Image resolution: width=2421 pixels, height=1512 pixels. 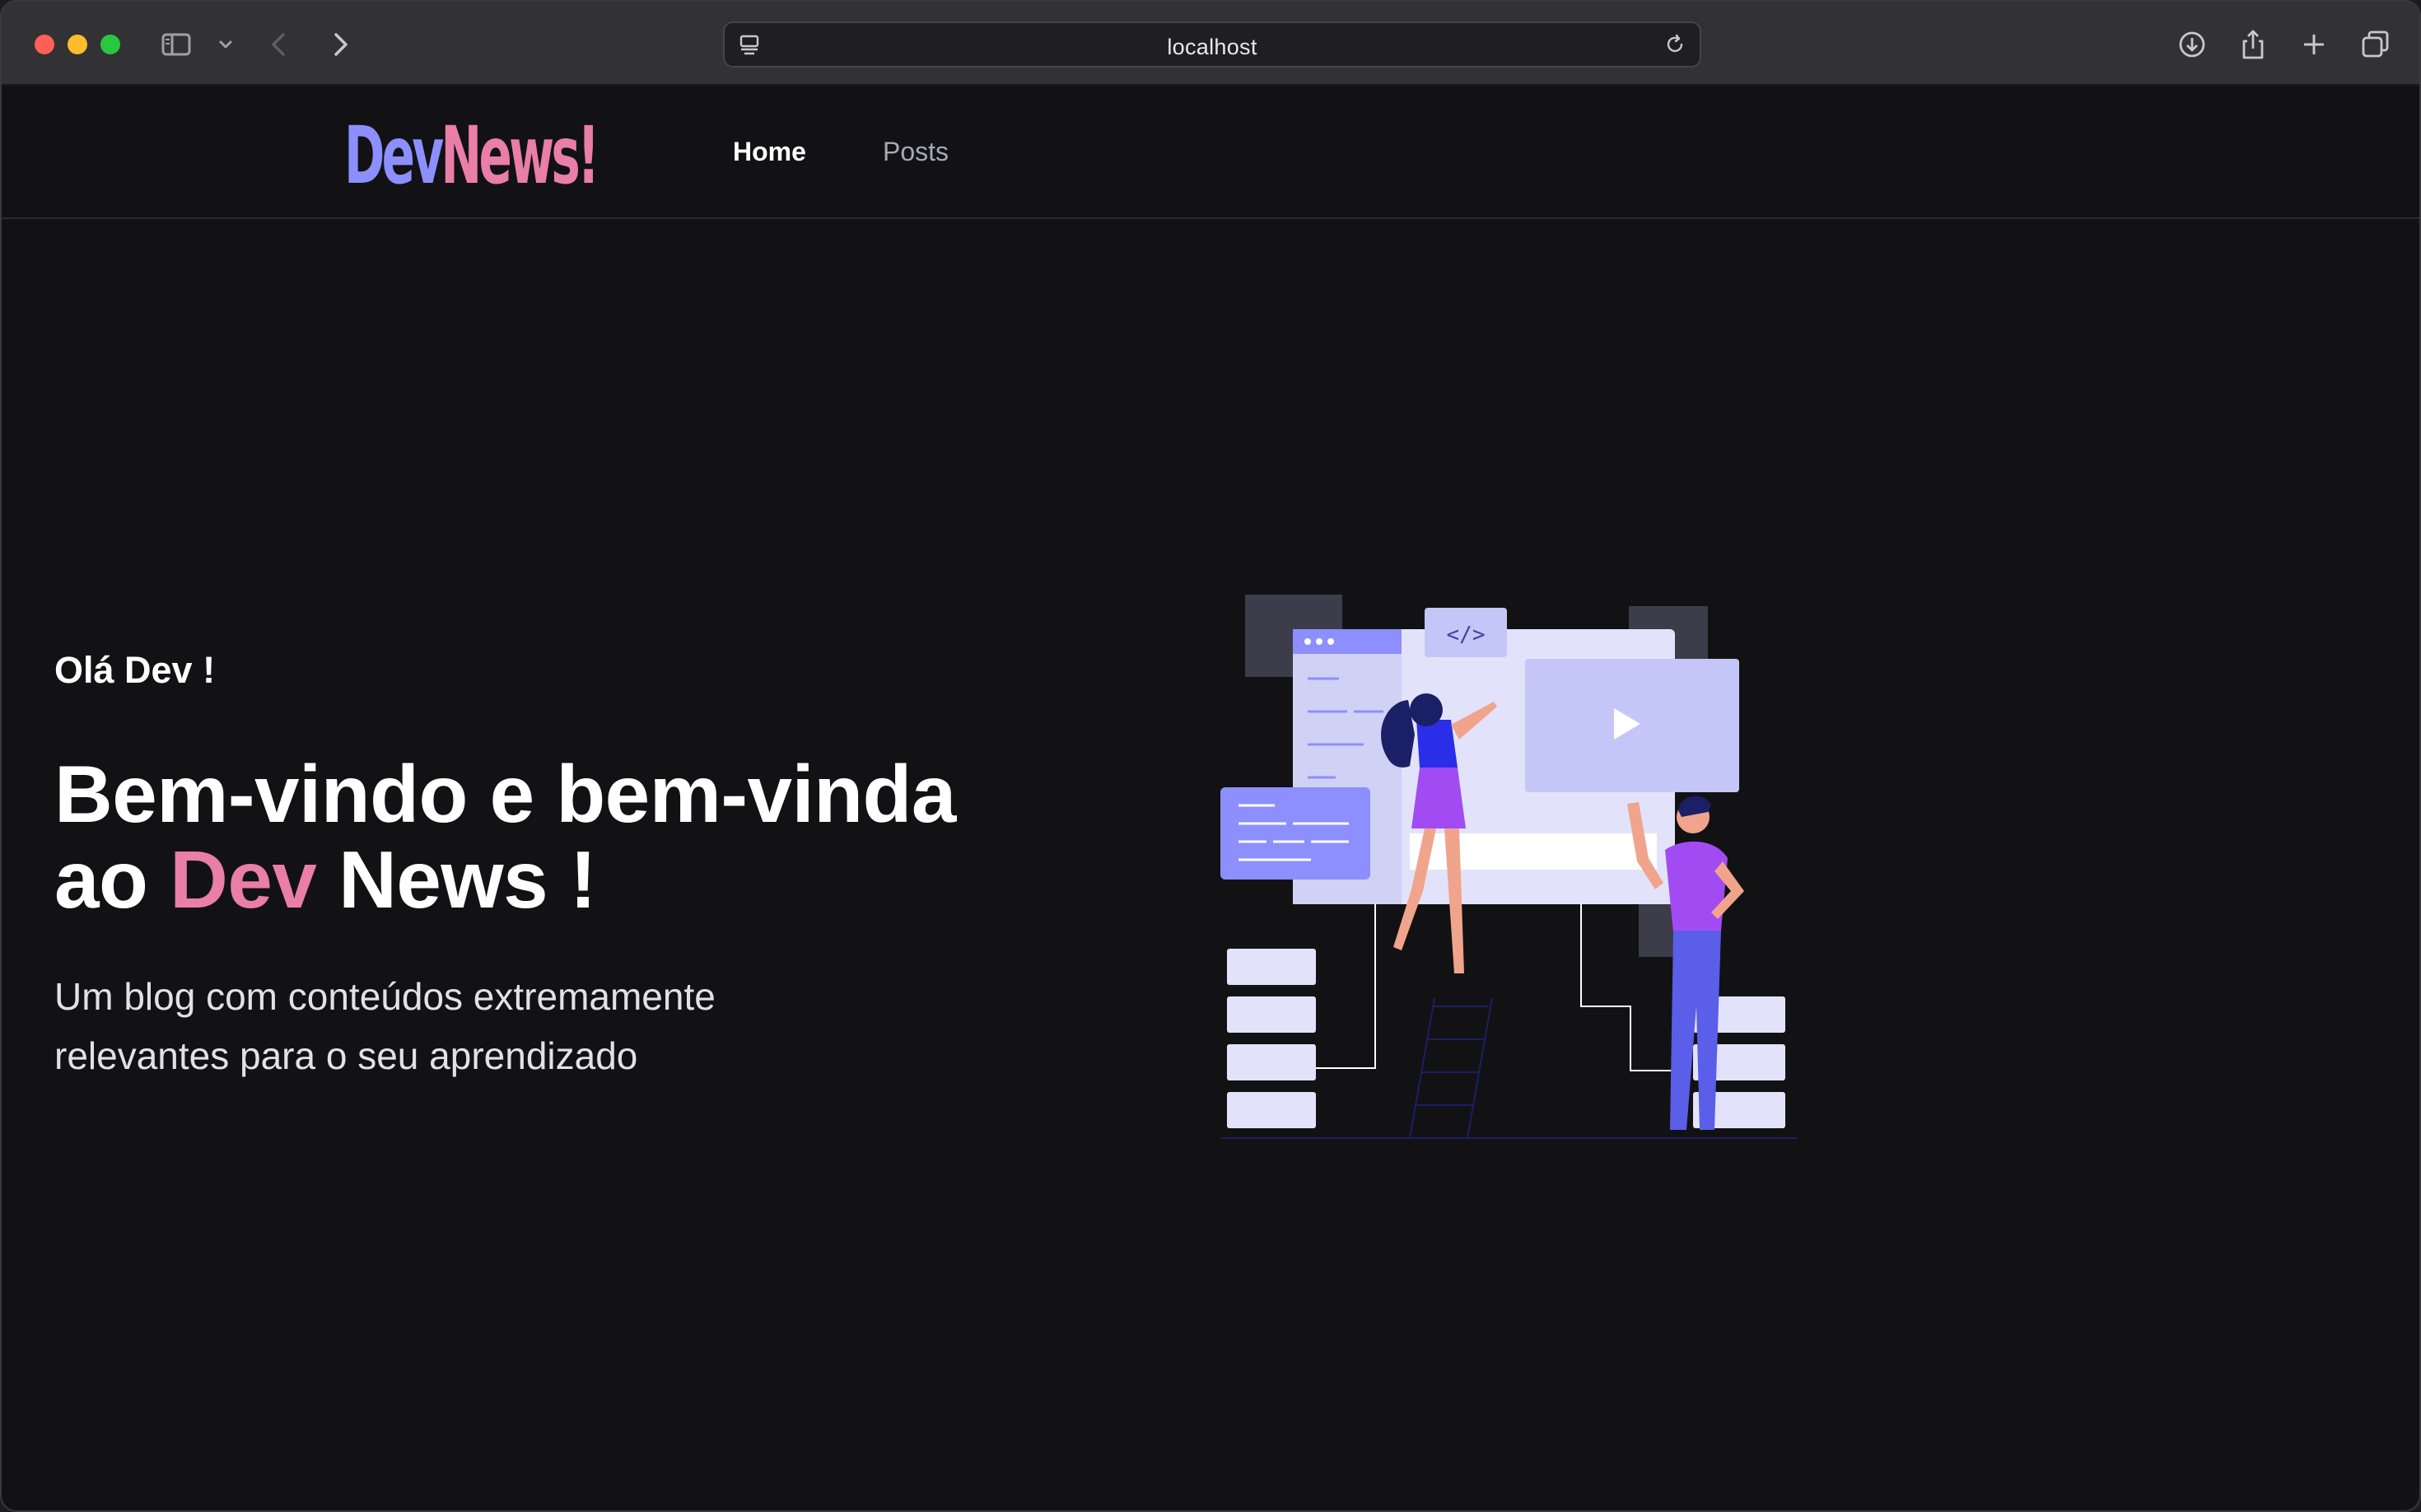 I want to click on zoom-window-button, so click(x=110, y=44).